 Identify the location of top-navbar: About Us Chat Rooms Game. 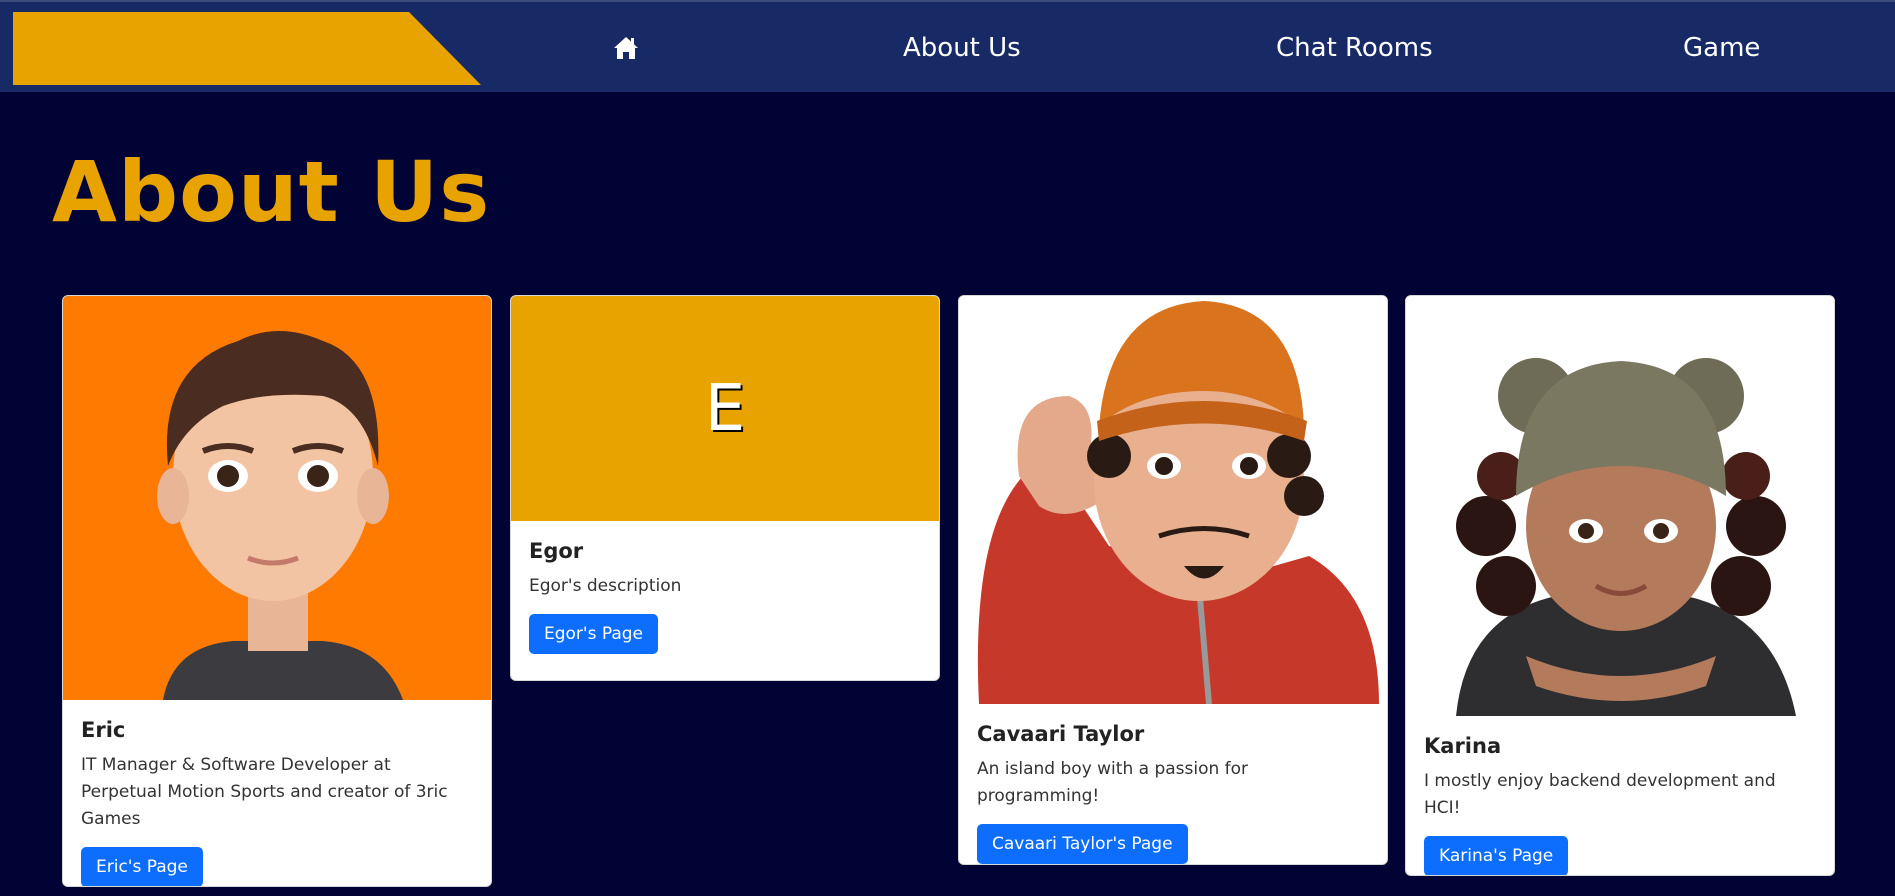
(947, 46).